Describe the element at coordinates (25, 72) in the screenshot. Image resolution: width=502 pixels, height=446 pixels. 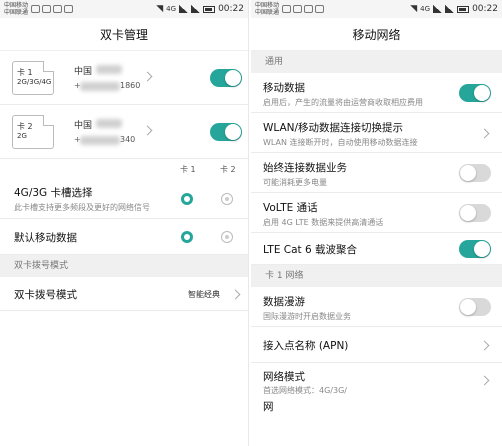
I see `sim-name: 卡 1` at that location.